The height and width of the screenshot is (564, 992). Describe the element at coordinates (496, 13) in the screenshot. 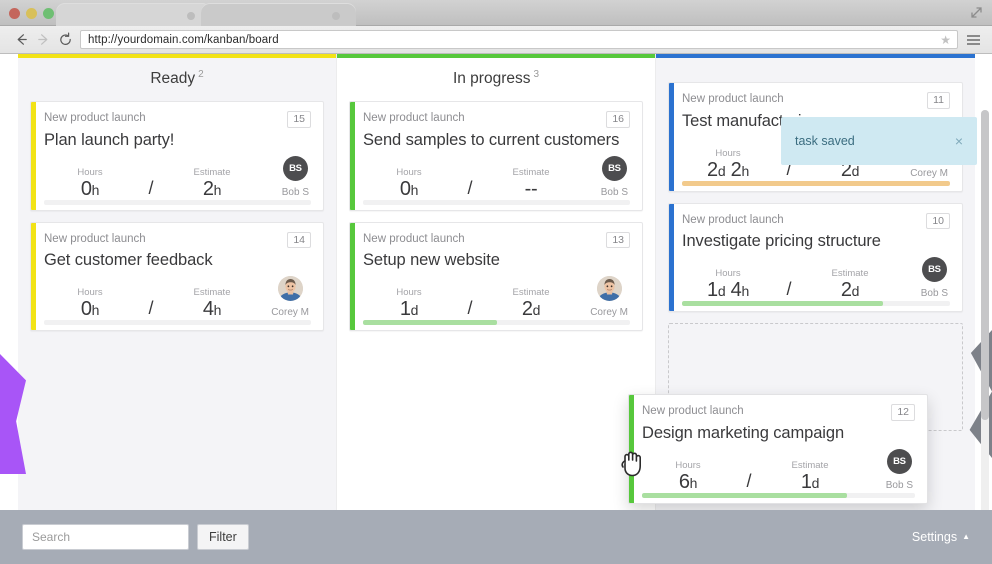

I see `browser-titlebar` at that location.